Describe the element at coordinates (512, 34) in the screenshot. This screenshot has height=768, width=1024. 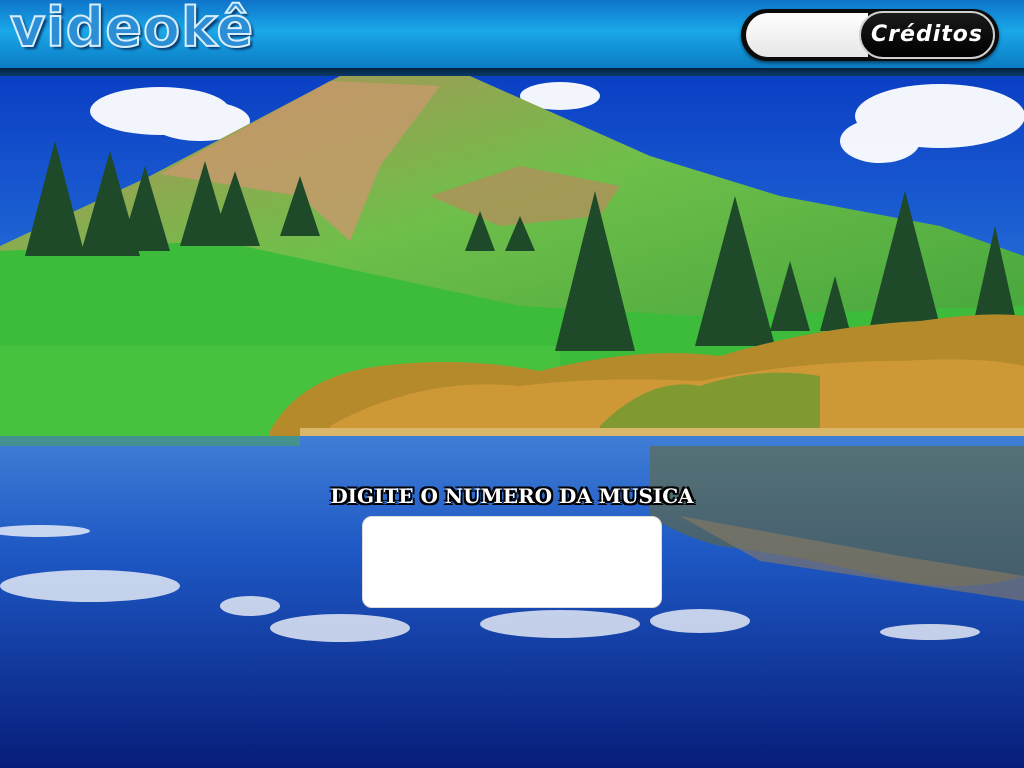
I see `header-bar: videokê Créditos` at that location.